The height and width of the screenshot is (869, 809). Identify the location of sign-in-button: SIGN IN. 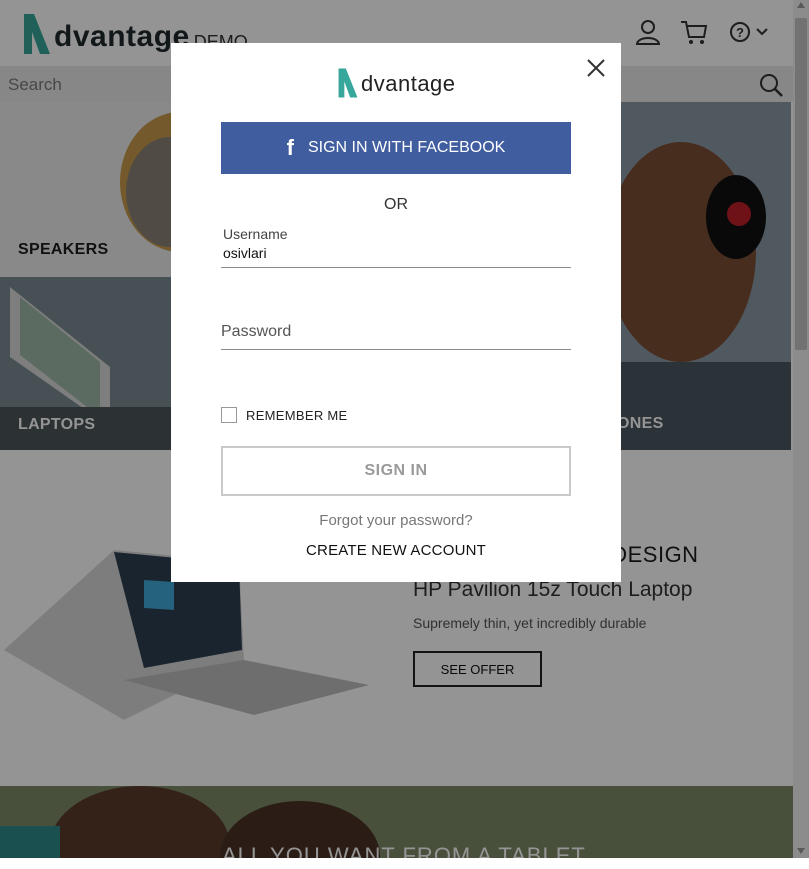
(396, 471).